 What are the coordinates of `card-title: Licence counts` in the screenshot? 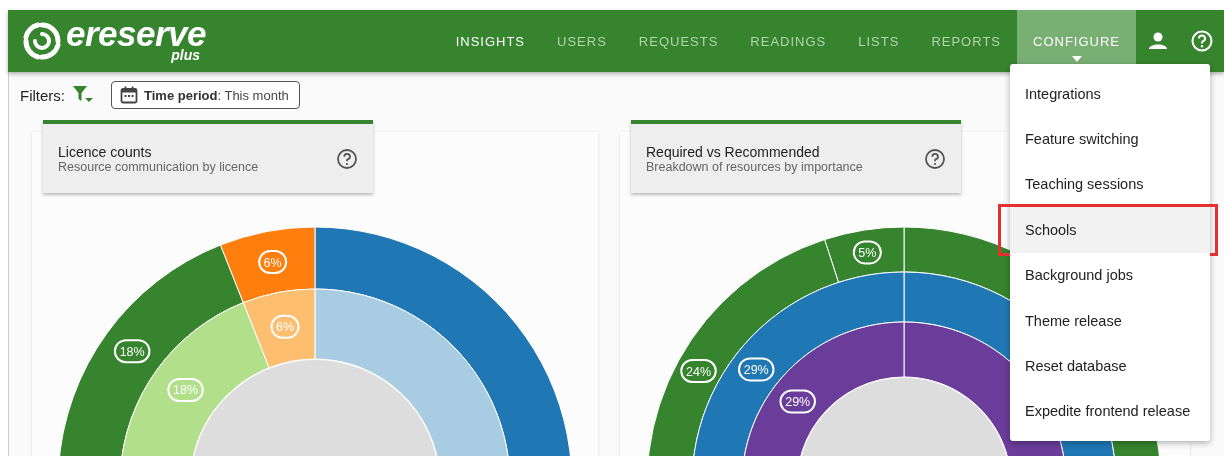 It's located at (105, 151).